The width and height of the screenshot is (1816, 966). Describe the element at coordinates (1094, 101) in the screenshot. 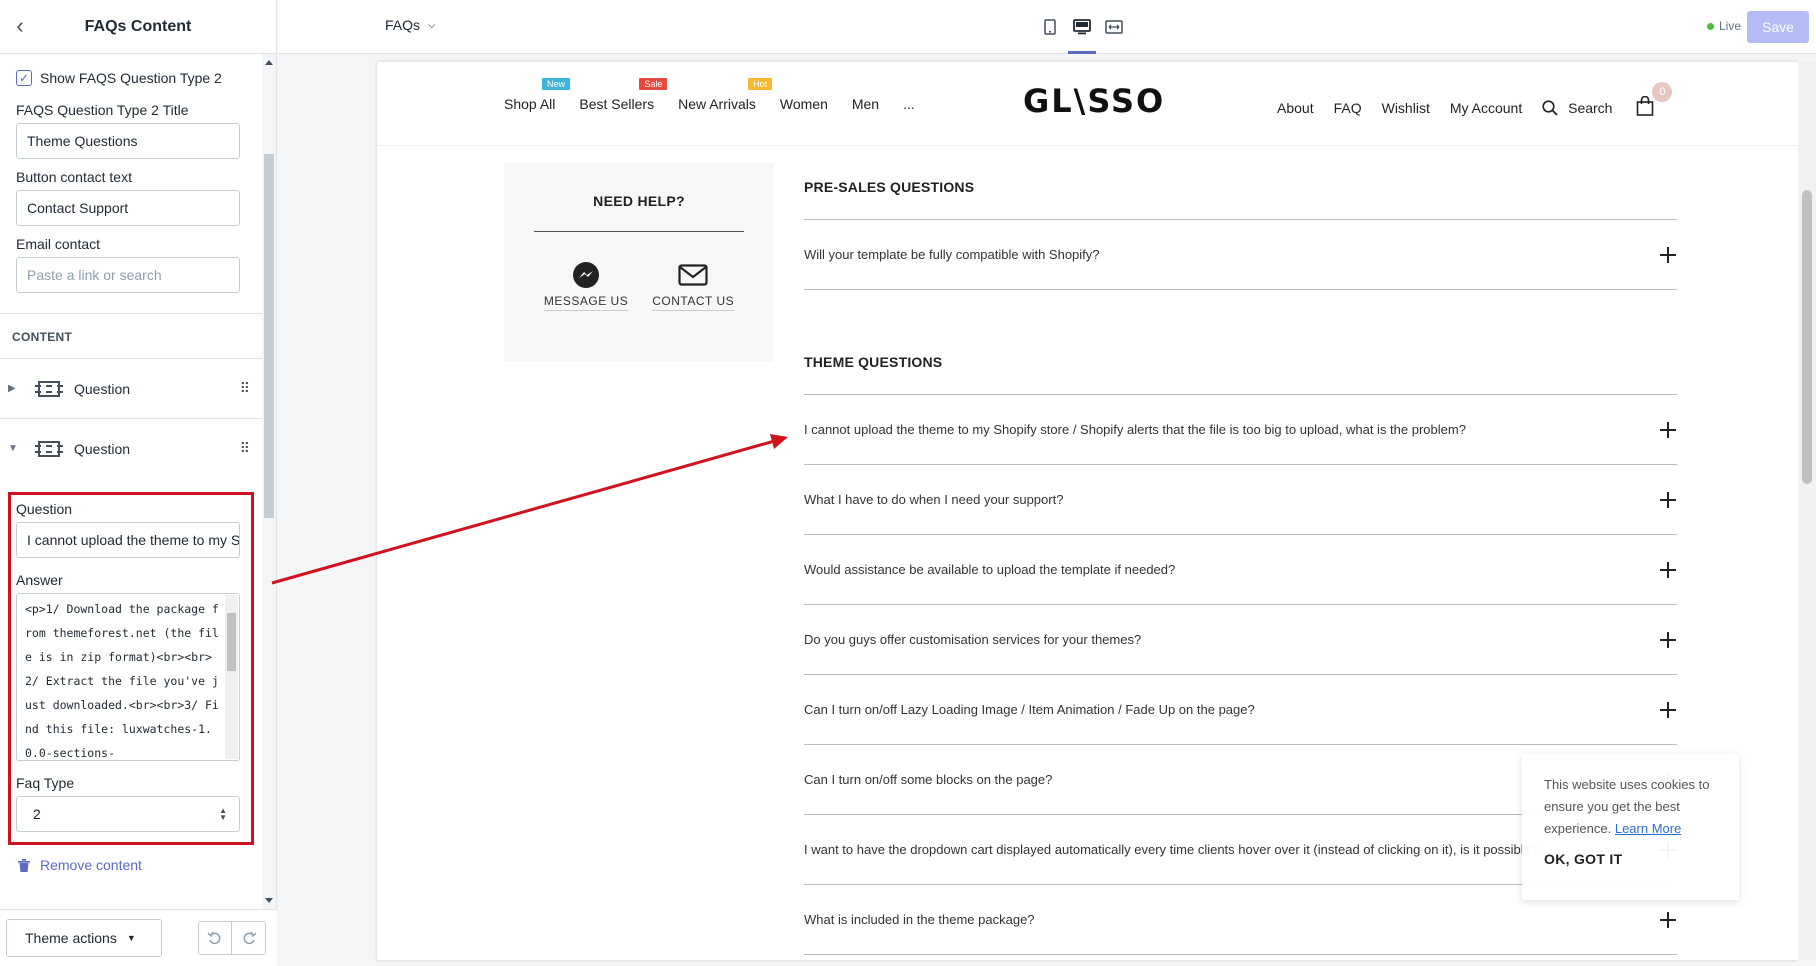

I see `store-logo: GL\SSO` at that location.